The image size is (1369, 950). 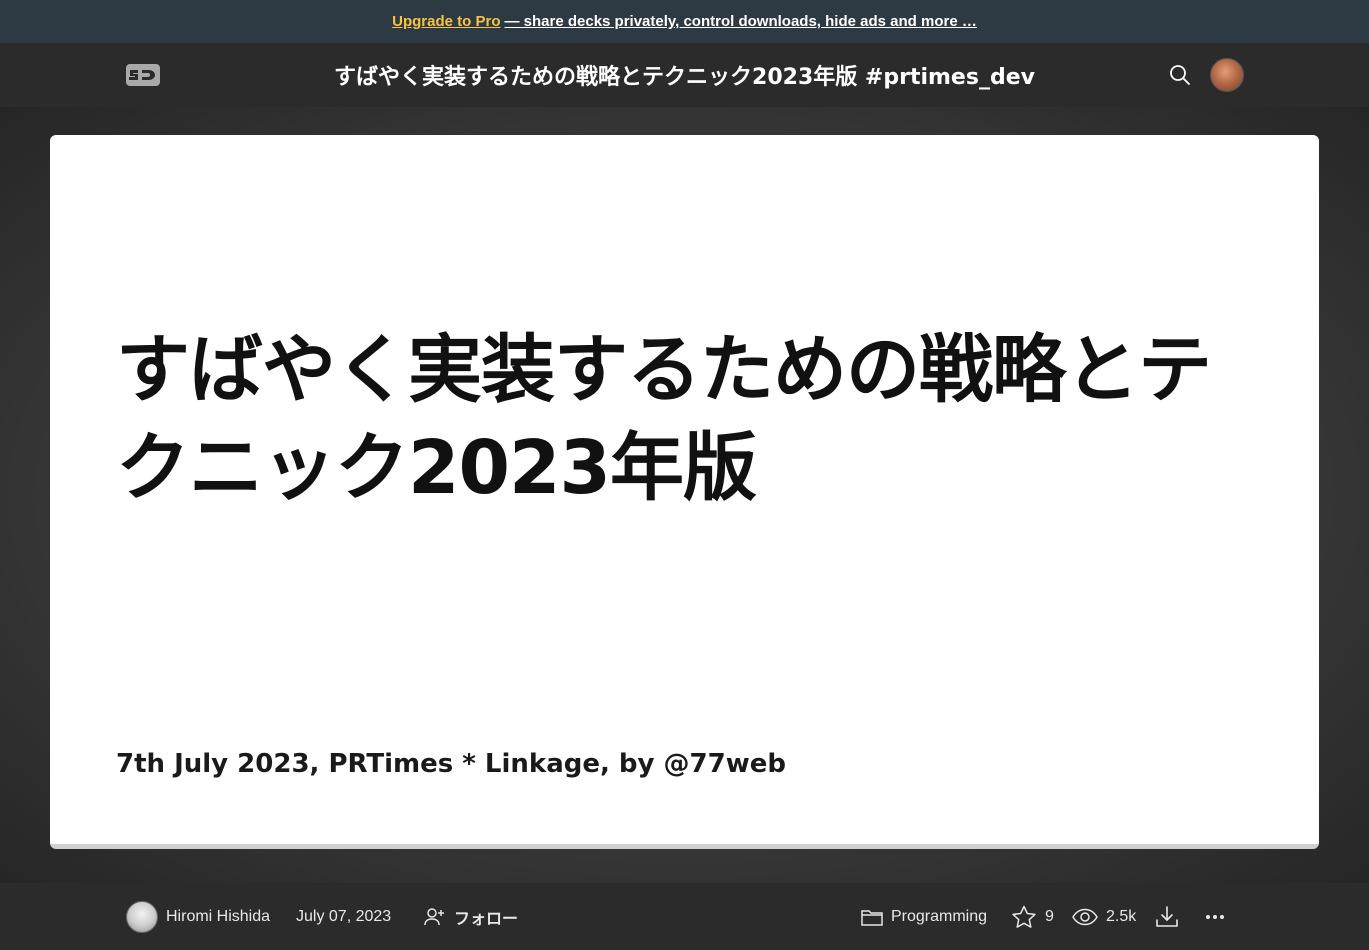 I want to click on follow-label: フォロー, so click(x=486, y=919).